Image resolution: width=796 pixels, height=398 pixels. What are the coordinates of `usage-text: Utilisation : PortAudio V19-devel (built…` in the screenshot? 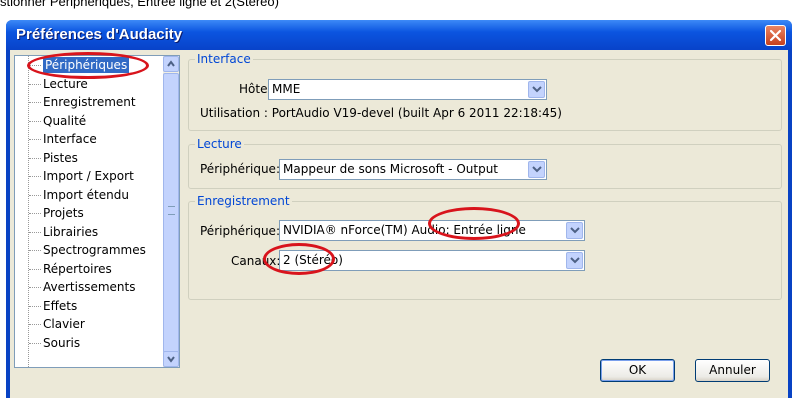 It's located at (381, 113).